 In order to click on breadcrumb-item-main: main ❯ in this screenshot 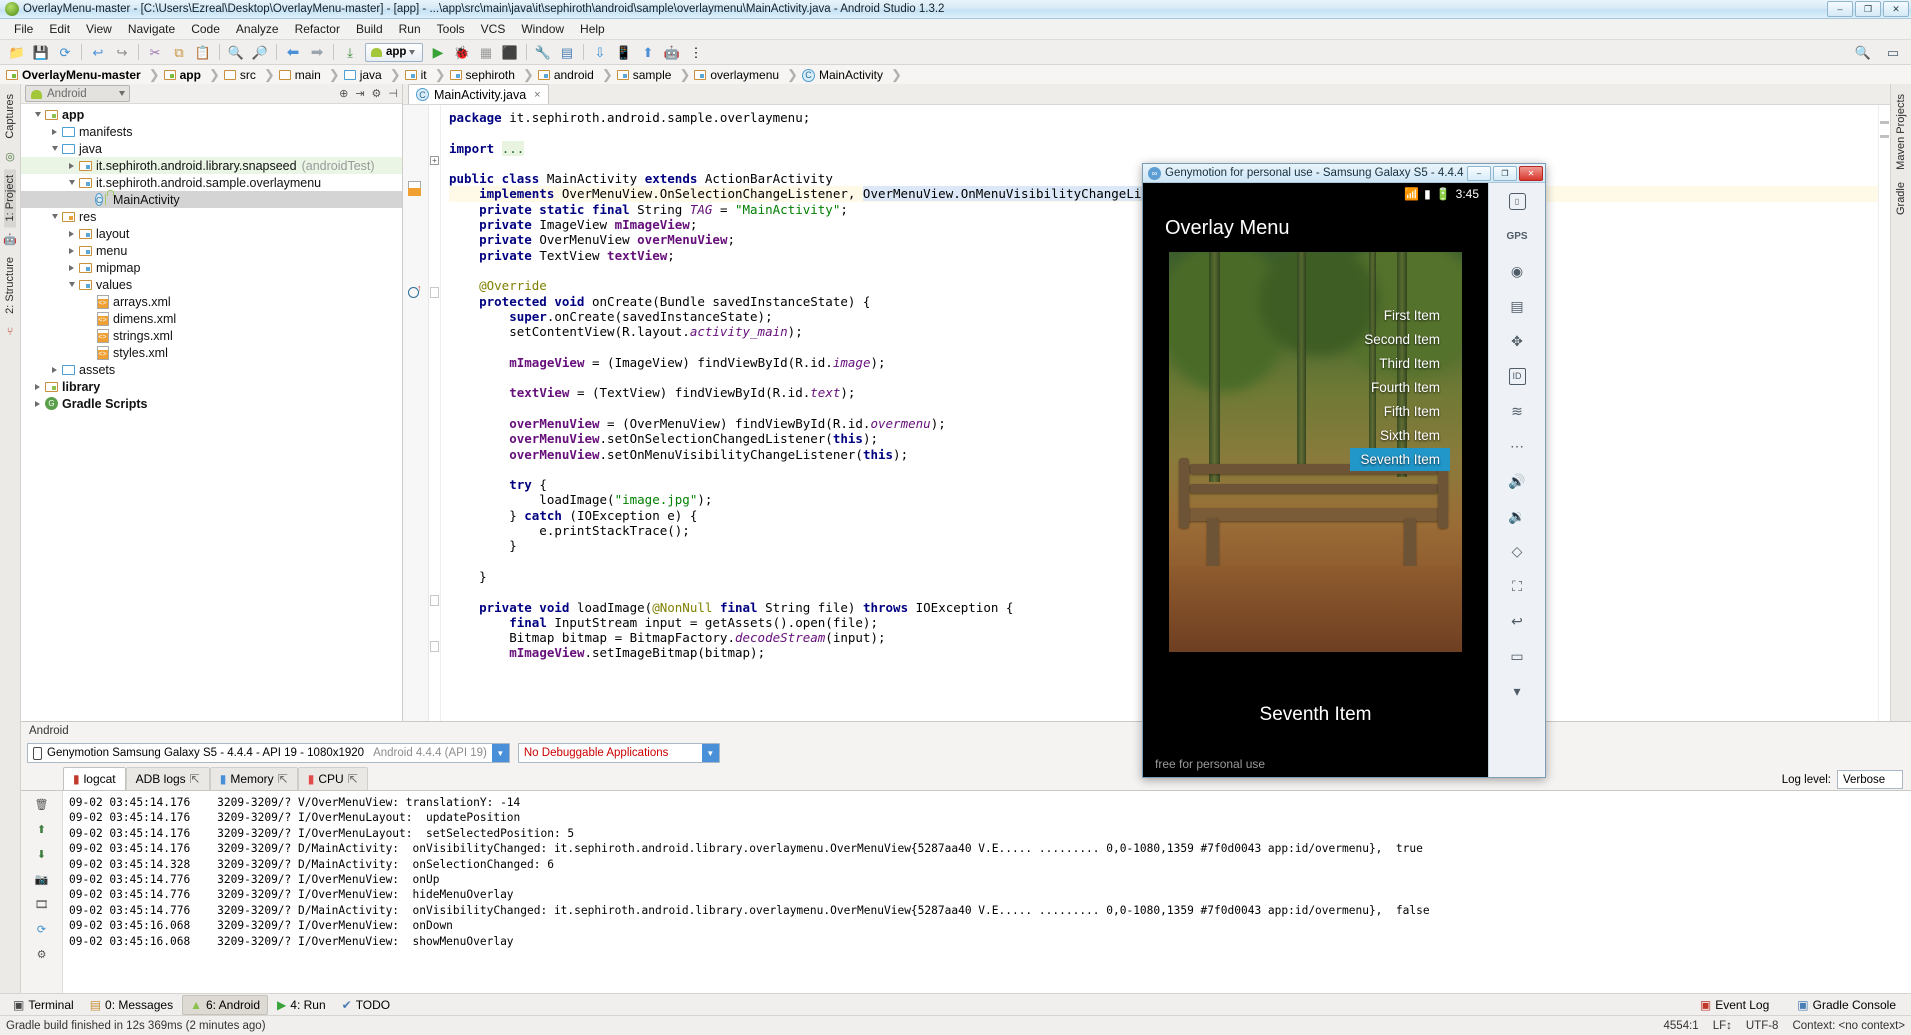, I will do `click(311, 75)`.